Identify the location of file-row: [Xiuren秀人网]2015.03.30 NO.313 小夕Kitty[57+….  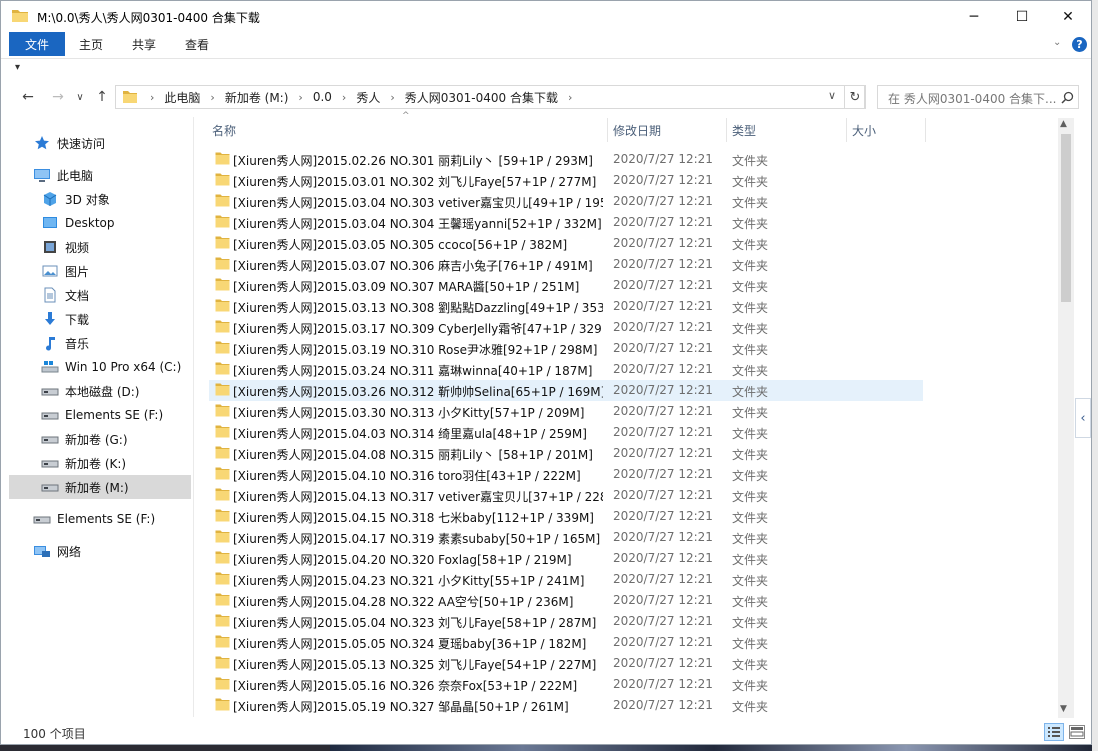
(566, 411).